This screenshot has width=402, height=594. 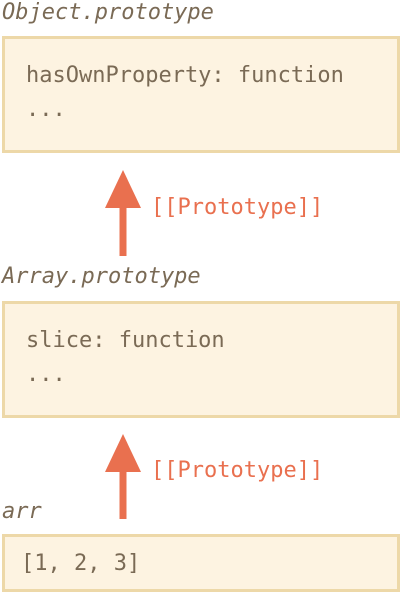 I want to click on prototype-link-label-2: [[Prototype]], so click(x=237, y=470).